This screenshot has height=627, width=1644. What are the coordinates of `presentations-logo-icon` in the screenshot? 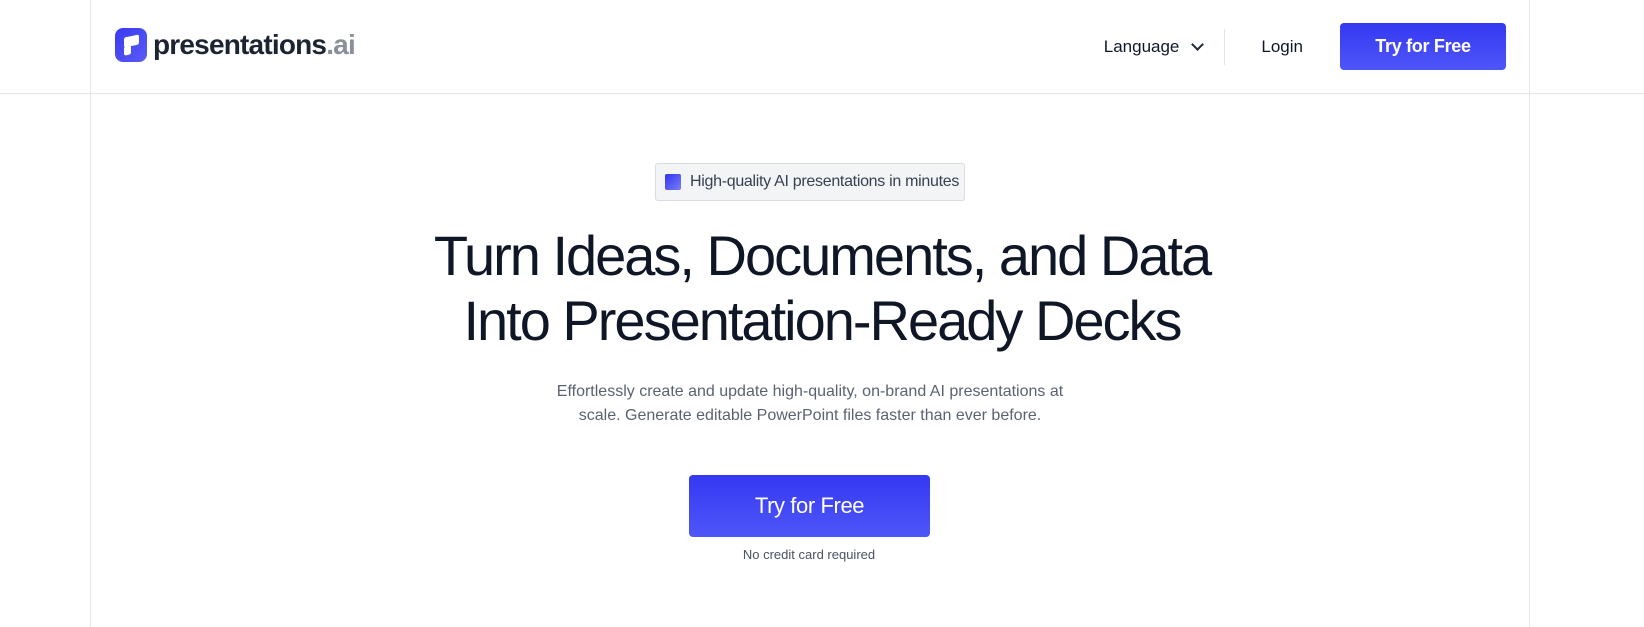 It's located at (131, 45).